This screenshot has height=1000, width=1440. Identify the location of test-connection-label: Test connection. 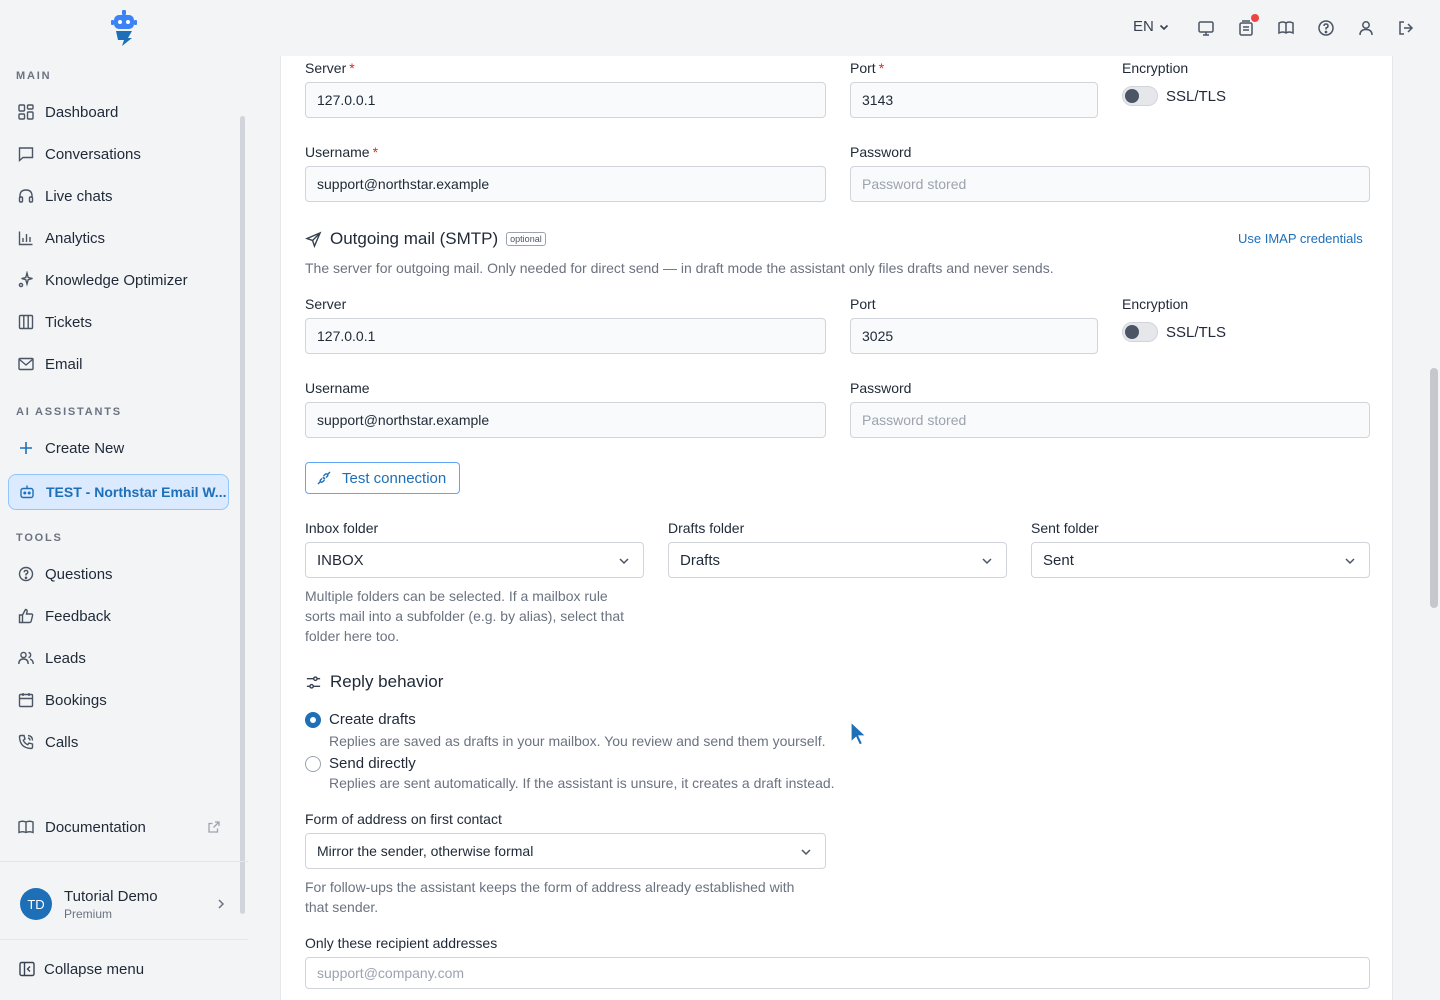
(394, 478).